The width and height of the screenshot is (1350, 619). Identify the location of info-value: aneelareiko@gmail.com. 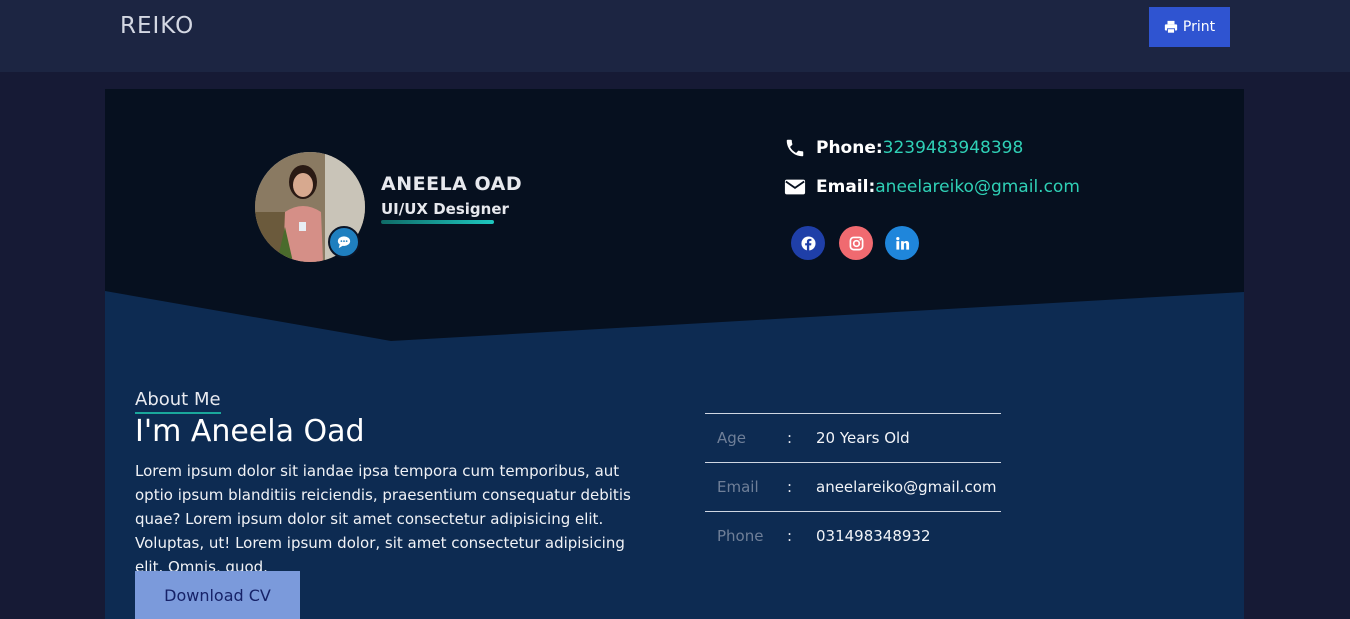
(906, 487).